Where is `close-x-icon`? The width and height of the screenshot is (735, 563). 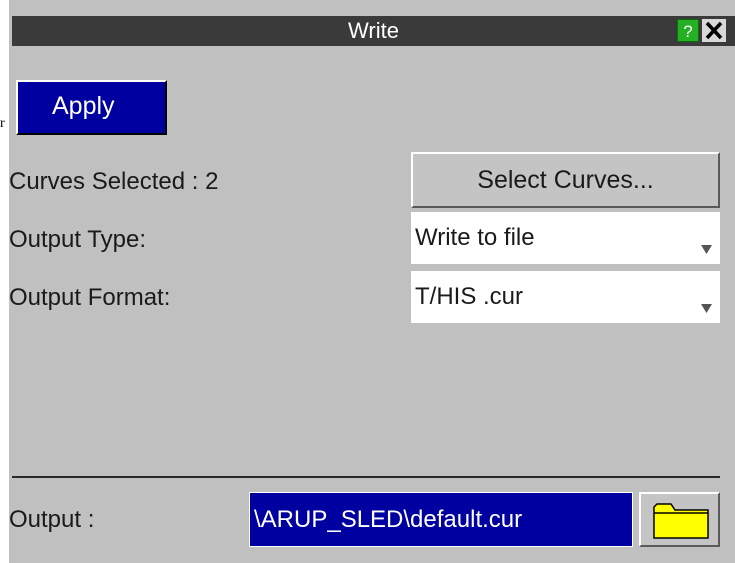 close-x-icon is located at coordinates (714, 30).